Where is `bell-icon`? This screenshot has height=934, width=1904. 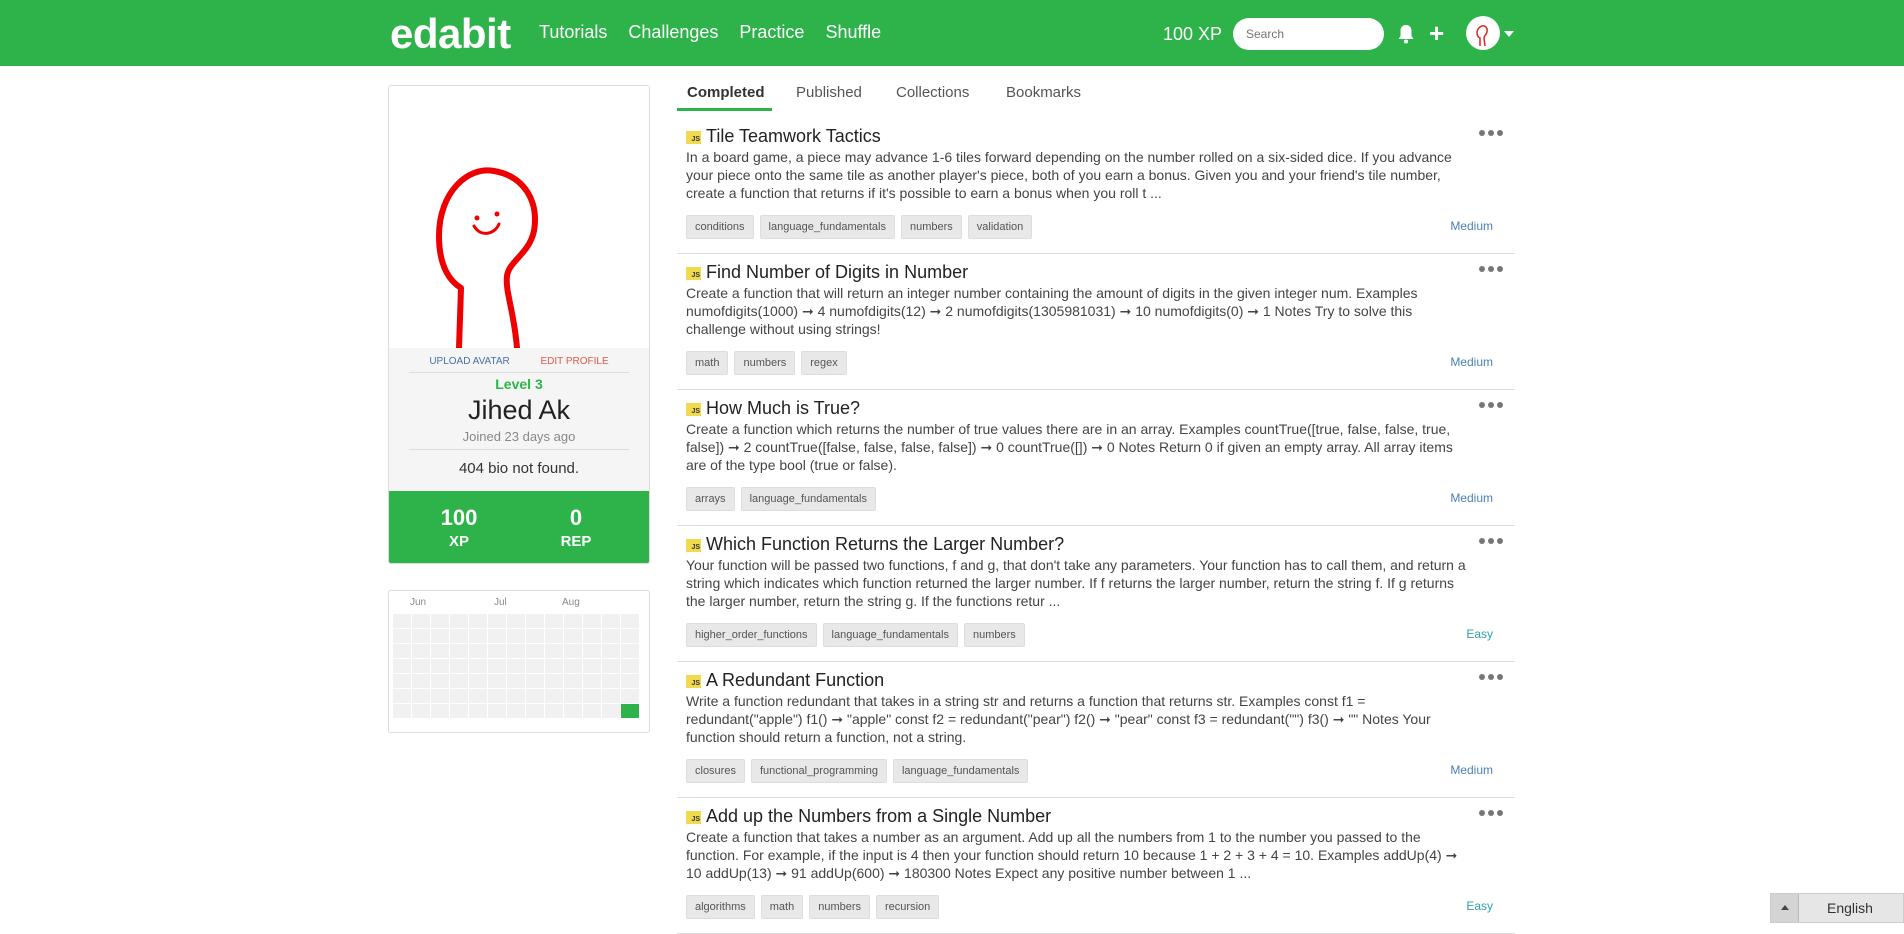 bell-icon is located at coordinates (1406, 34).